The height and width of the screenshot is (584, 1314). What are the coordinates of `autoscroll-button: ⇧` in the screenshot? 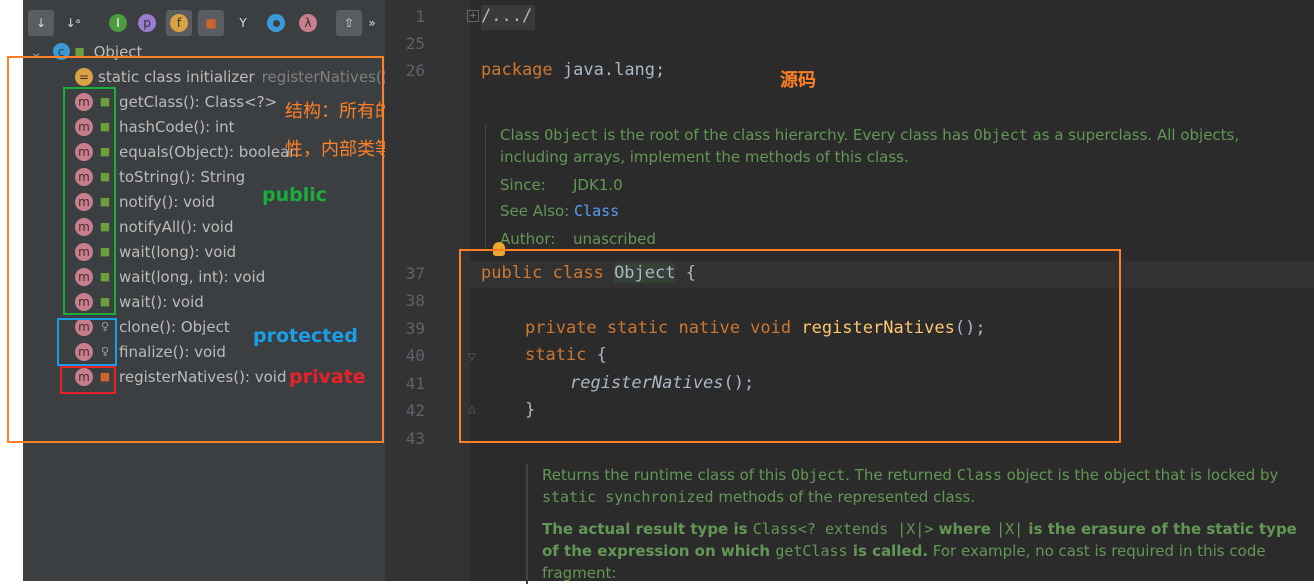 It's located at (349, 23).